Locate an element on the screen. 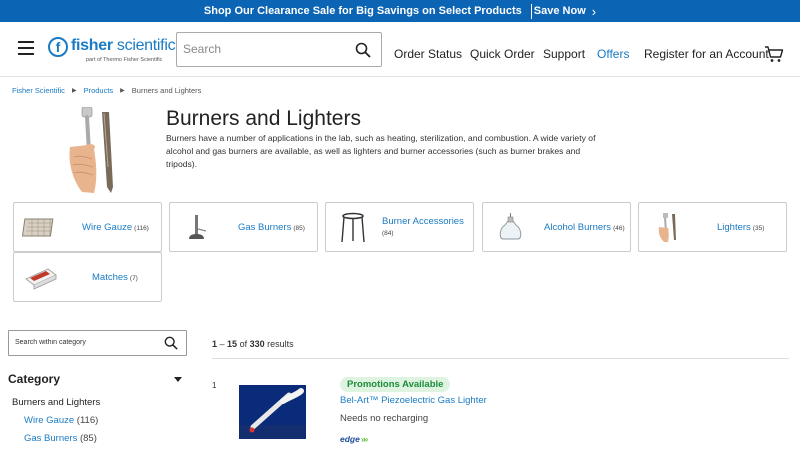 The width and height of the screenshot is (800, 450). tile-alcohol-burners: Alcohol Burners (46) is located at coordinates (556, 227).